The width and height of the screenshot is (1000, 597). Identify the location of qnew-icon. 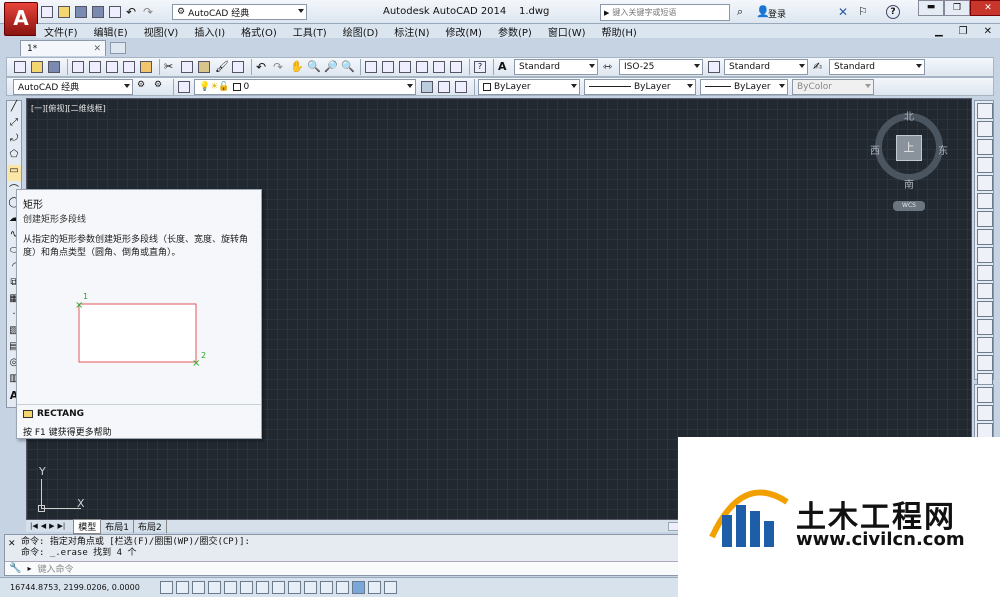
(21, 67).